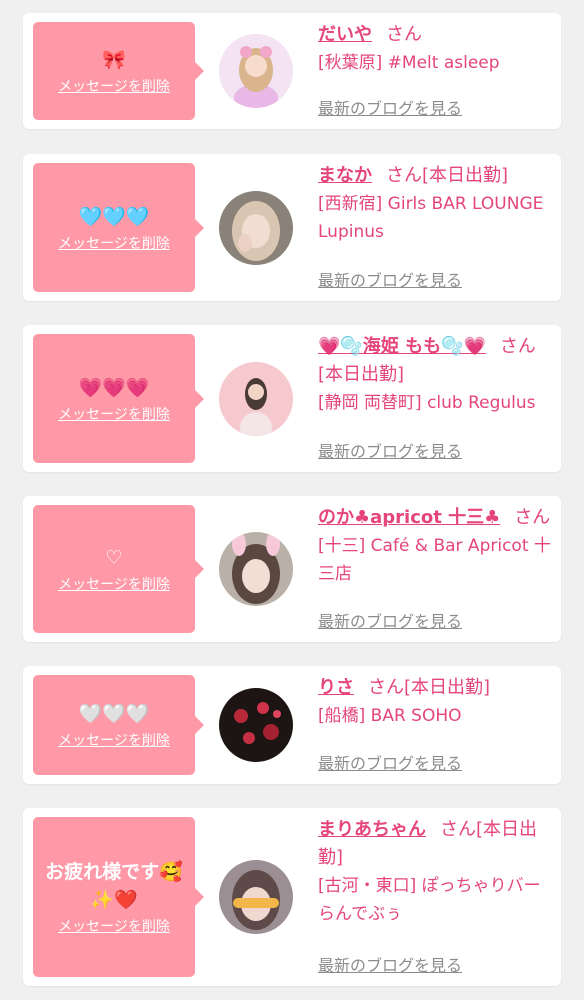 This screenshot has height=1000, width=584. I want to click on message-bubble: 🤍🤍🤍 メッセージを削除, so click(118, 725).